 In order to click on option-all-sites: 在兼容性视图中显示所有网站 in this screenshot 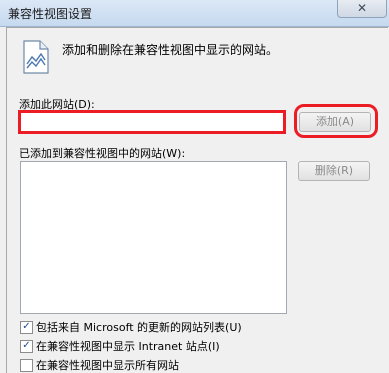, I will do `click(99, 365)`.